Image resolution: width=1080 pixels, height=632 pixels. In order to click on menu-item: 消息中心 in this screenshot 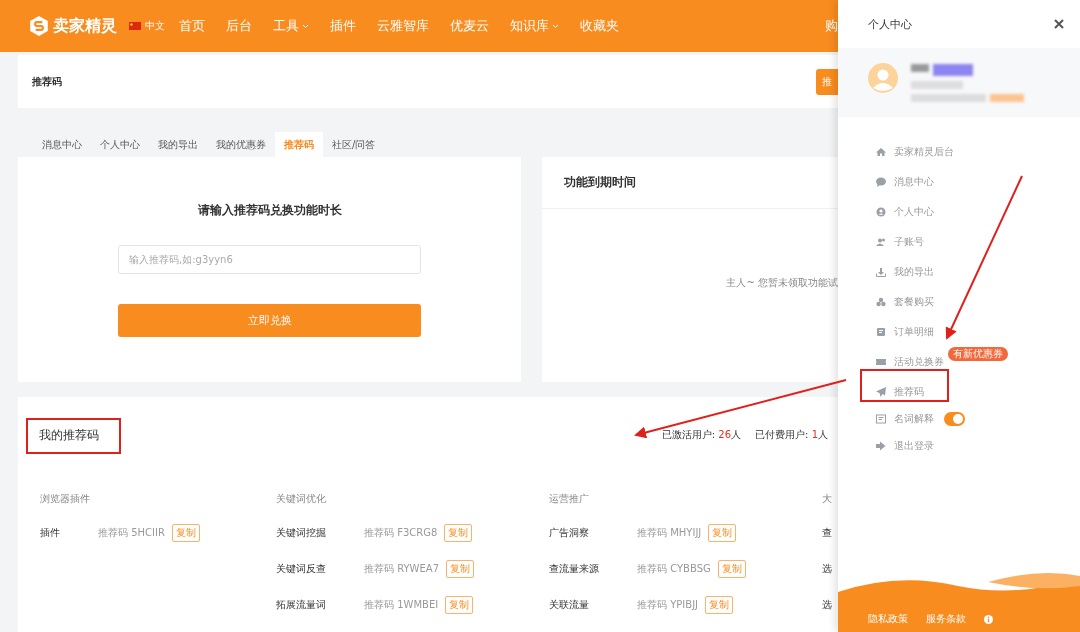, I will do `click(914, 182)`.